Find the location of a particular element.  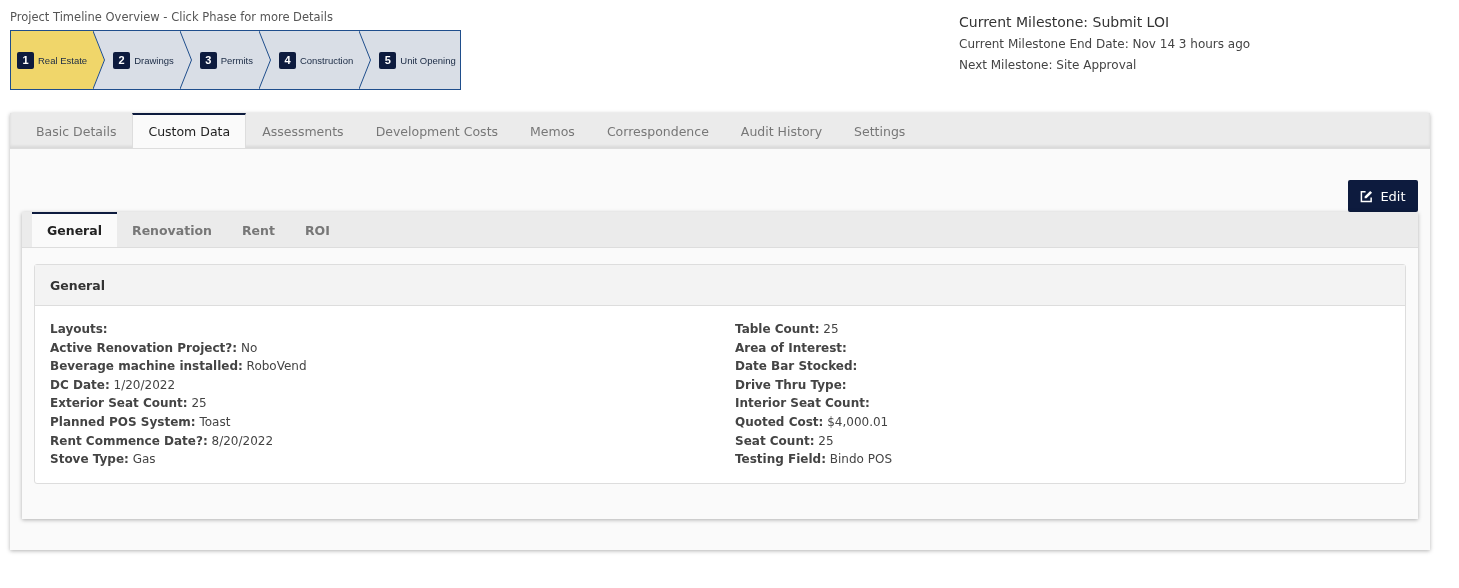

edit-button: Edit is located at coordinates (1383, 196).